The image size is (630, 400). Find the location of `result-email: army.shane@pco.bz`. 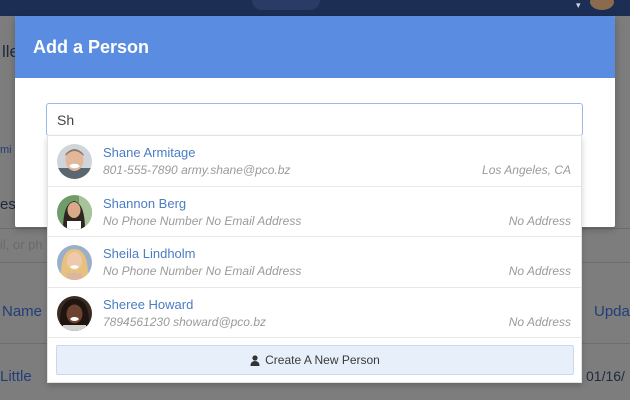

result-email: army.shane@pco.bz is located at coordinates (236, 170).